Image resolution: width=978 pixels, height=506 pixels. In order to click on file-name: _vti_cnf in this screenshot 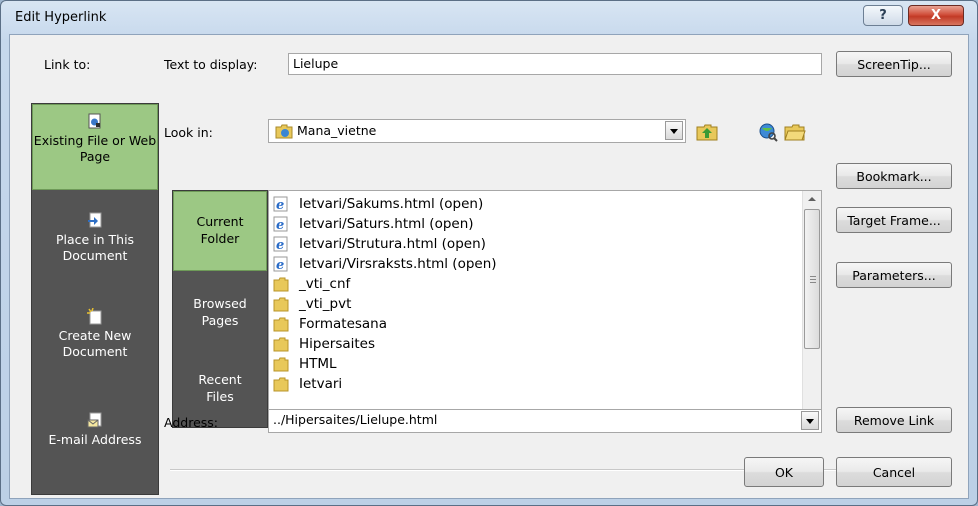, I will do `click(325, 283)`.